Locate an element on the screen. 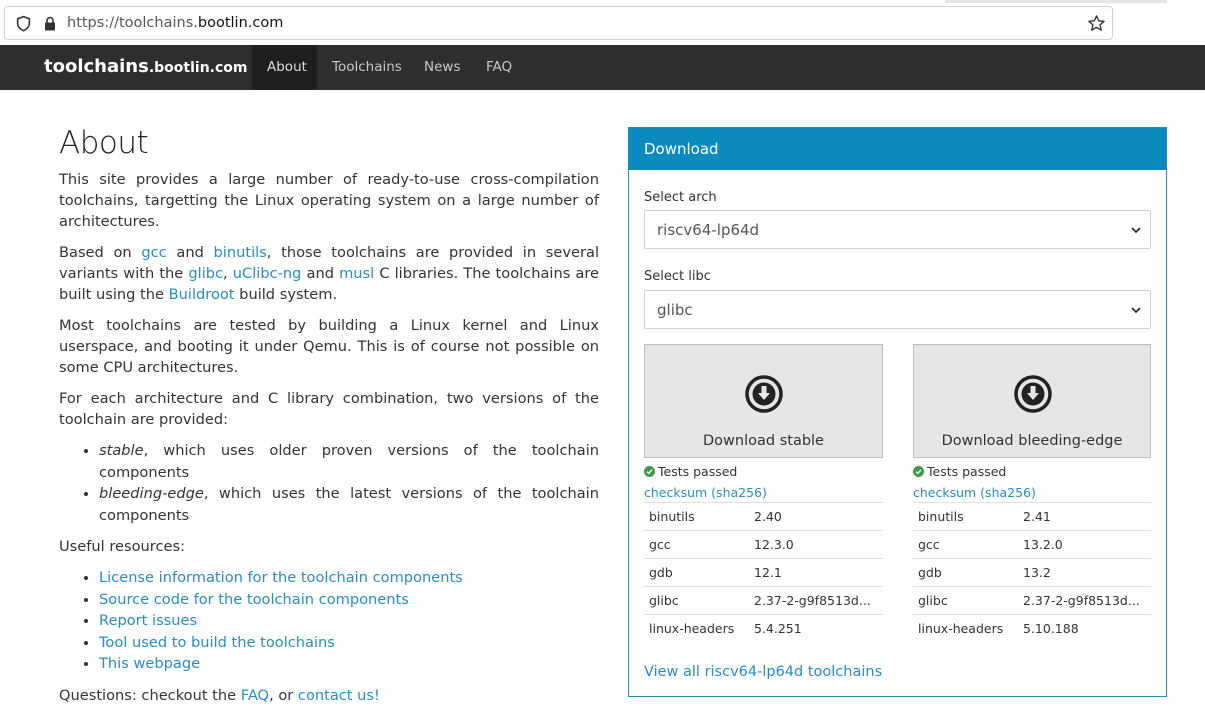 The width and height of the screenshot is (1205, 727). musl-link: musl is located at coordinates (356, 273).